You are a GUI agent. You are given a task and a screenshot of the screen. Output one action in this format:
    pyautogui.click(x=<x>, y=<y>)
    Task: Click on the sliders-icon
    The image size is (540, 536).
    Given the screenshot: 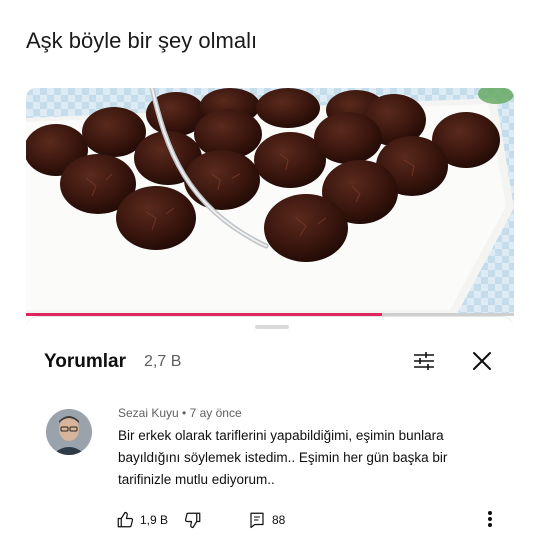 What is the action you would take?
    pyautogui.click(x=424, y=361)
    